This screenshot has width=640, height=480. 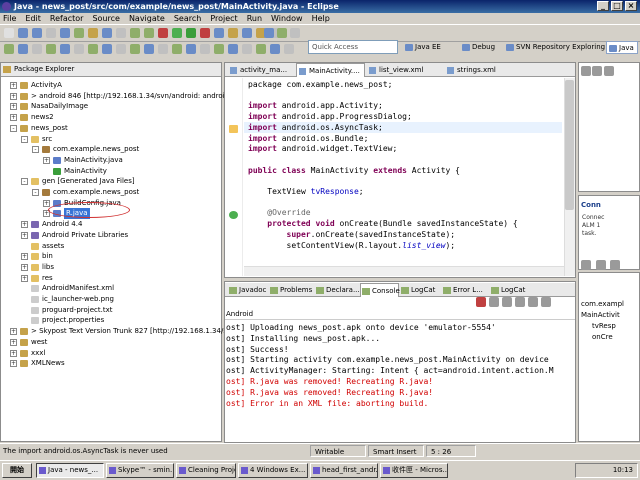 I want to click on outline-item-package: com.exampl, so click(x=602, y=304).